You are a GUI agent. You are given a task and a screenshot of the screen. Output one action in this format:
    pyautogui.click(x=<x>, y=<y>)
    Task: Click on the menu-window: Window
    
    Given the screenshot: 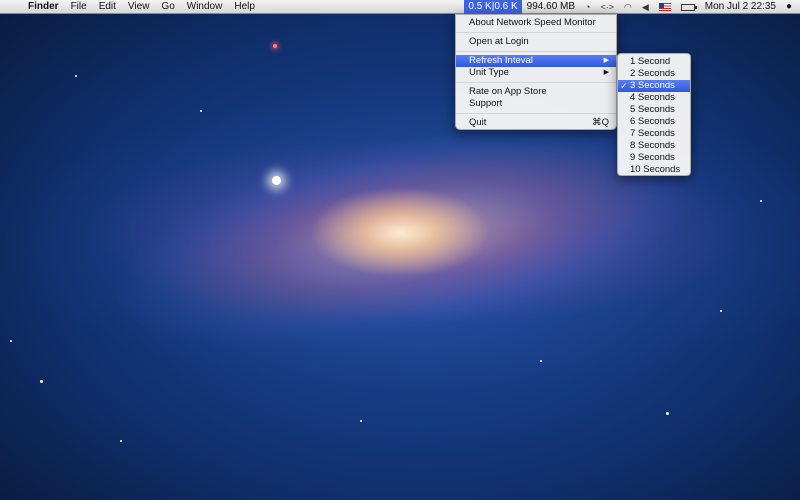 What is the action you would take?
    pyautogui.click(x=205, y=7)
    